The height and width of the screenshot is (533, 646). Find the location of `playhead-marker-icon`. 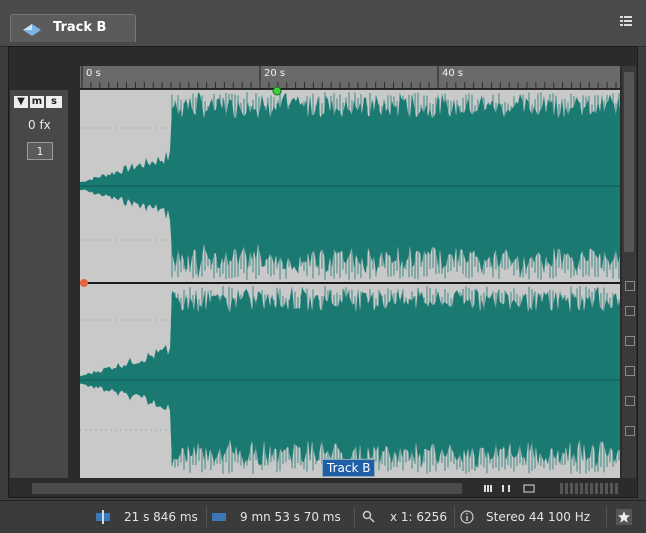

playhead-marker-icon is located at coordinates (277, 91).